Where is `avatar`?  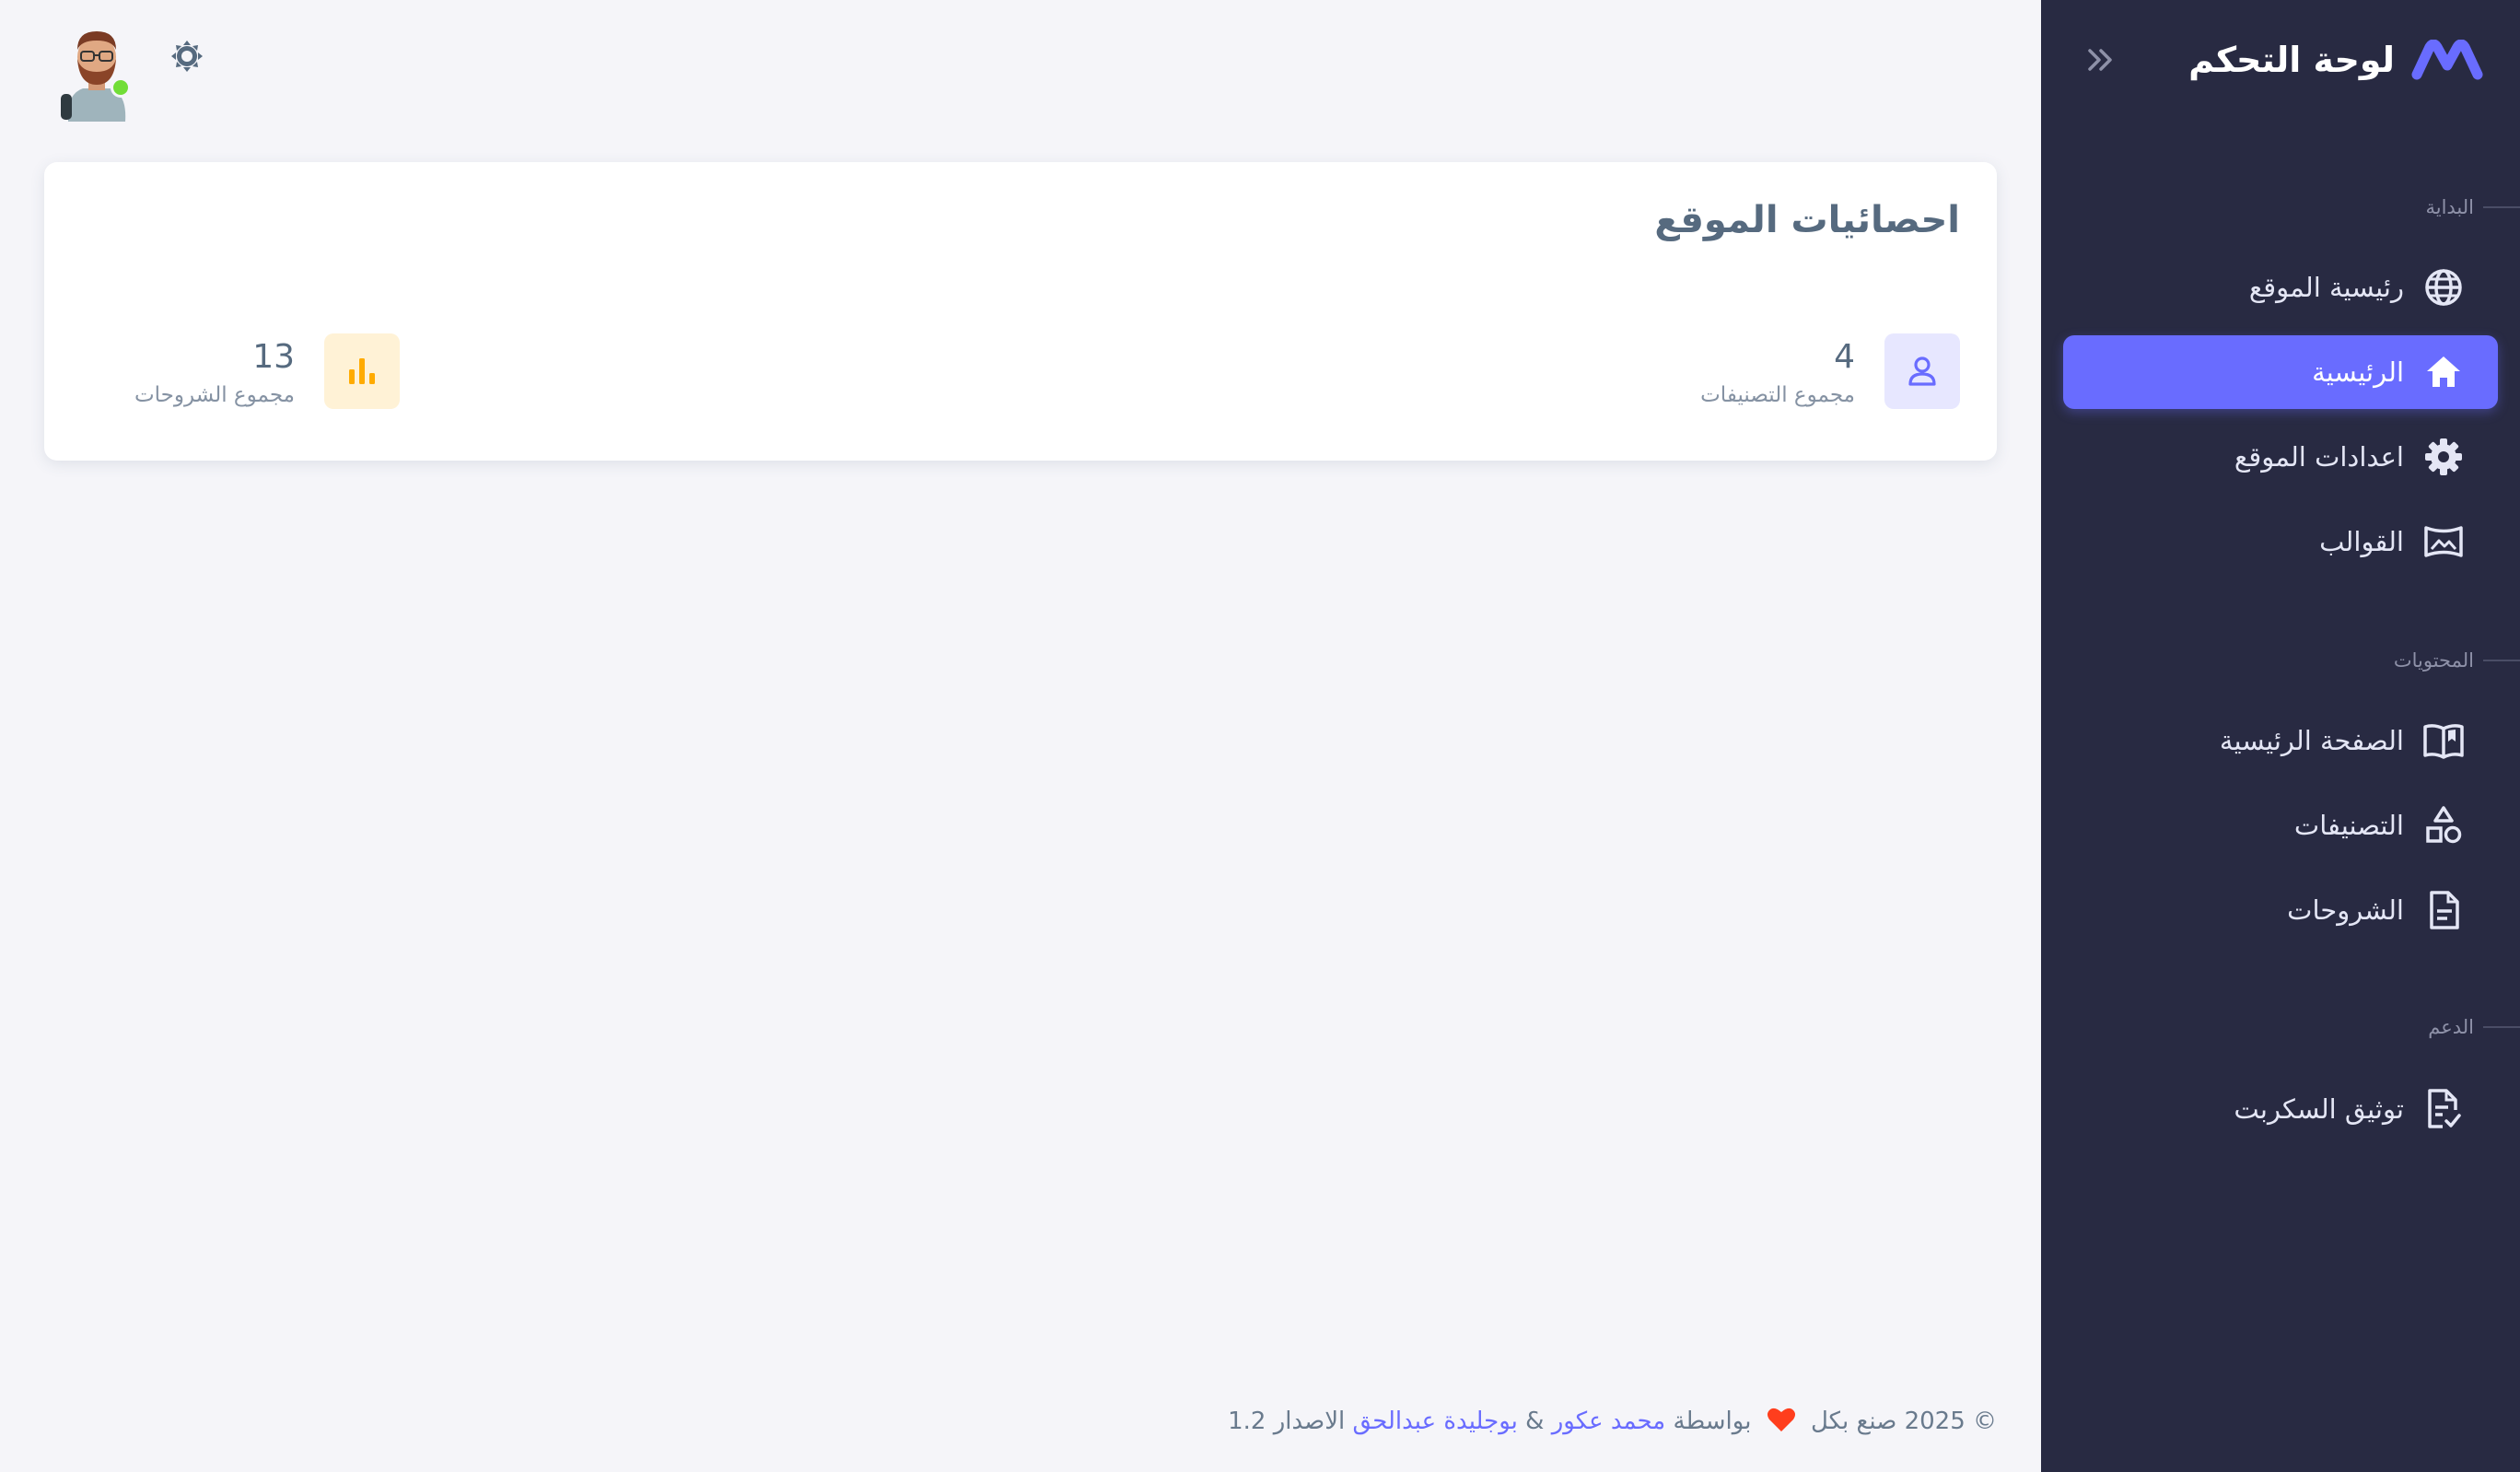 avatar is located at coordinates (96, 72).